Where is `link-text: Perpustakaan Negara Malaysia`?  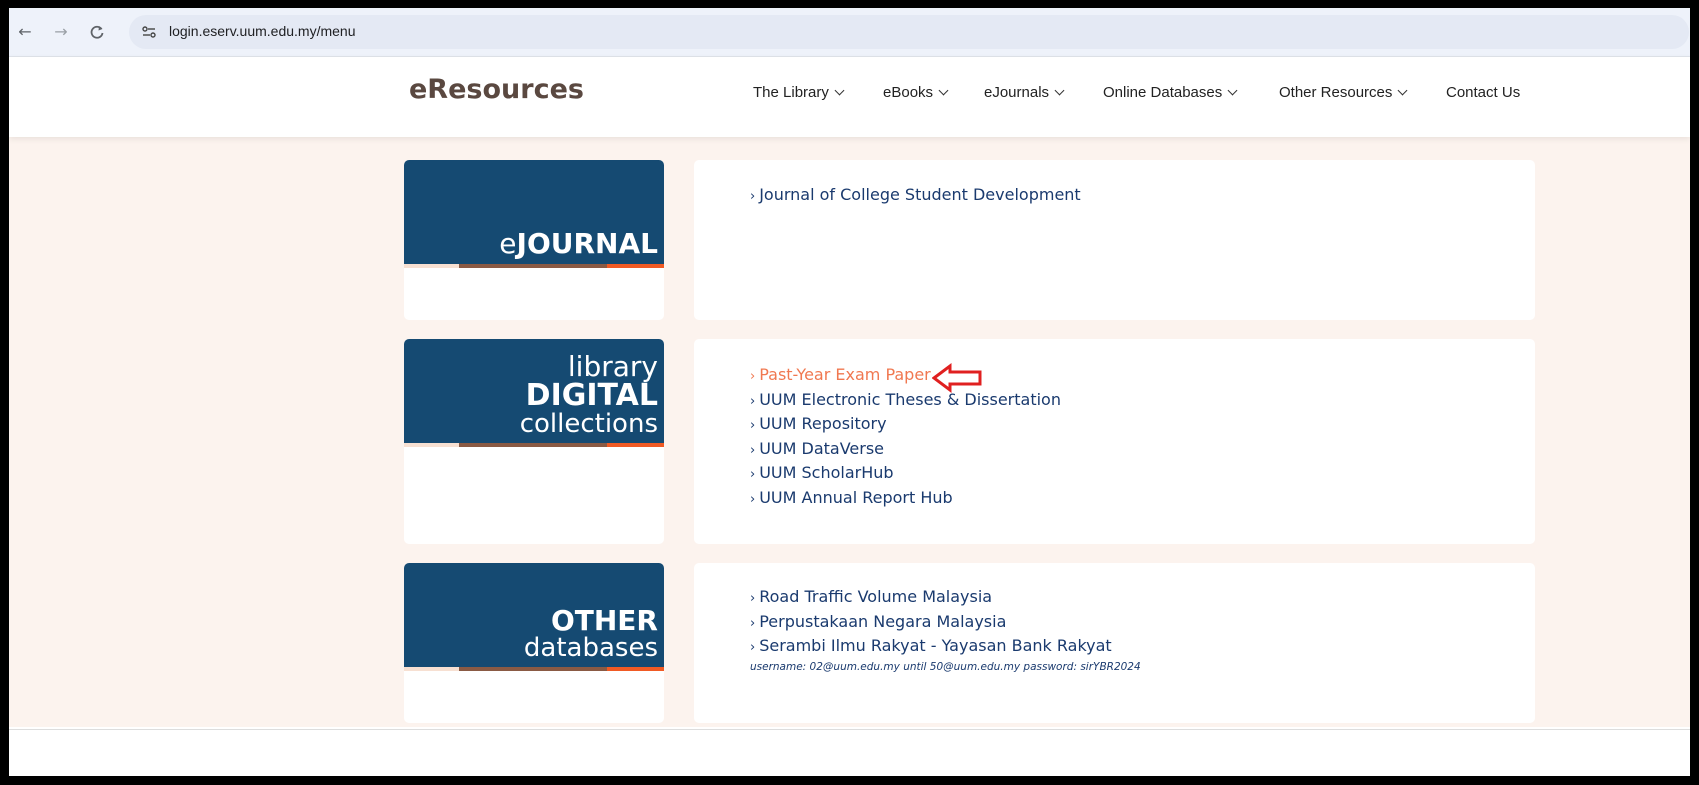
link-text: Perpustakaan Negara Malaysia is located at coordinates (882, 621).